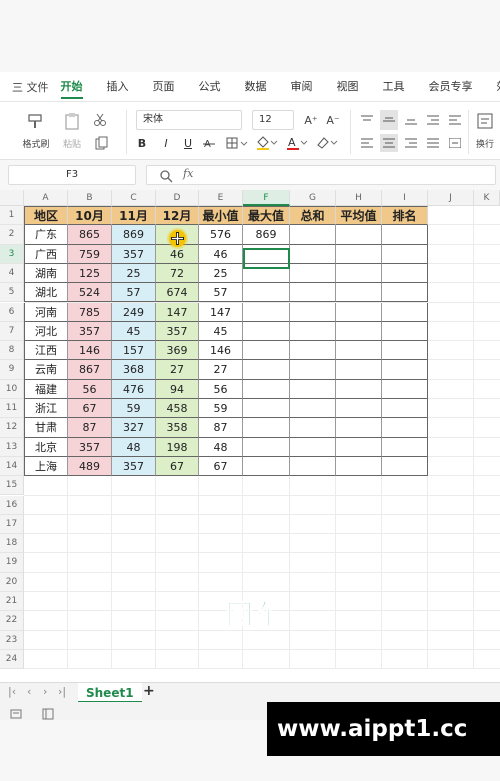 The image size is (500, 781). I want to click on paste-icon, so click(72, 121).